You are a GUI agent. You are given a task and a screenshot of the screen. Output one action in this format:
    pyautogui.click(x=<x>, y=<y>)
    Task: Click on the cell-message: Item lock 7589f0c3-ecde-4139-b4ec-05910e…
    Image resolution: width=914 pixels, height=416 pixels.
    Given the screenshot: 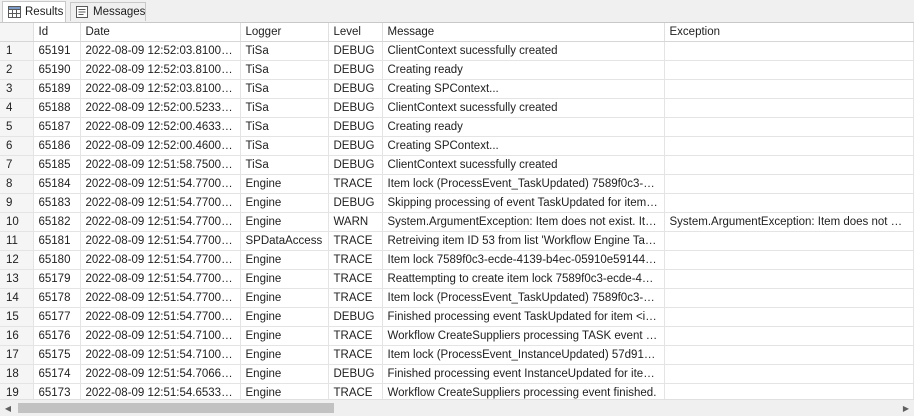 What is the action you would take?
    pyautogui.click(x=523, y=260)
    